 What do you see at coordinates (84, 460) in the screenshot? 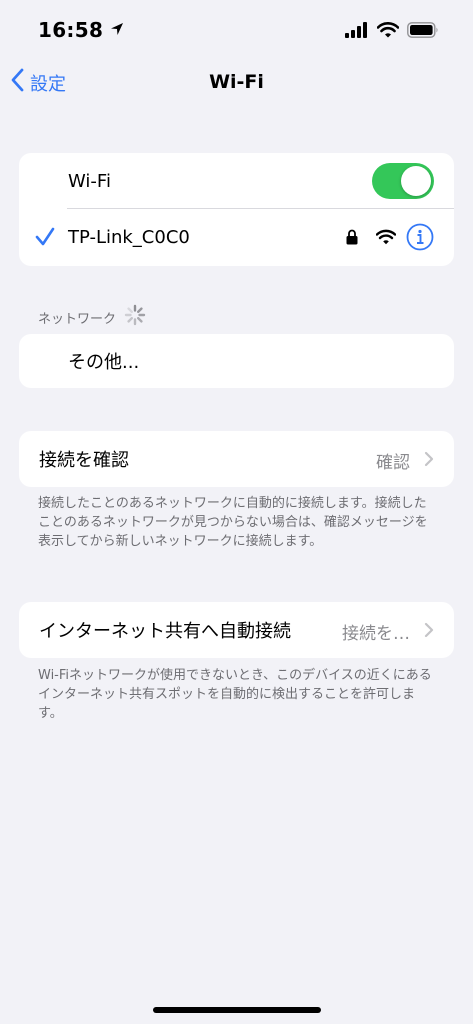
I see `ask-to-join-label: 接続を確認` at bounding box center [84, 460].